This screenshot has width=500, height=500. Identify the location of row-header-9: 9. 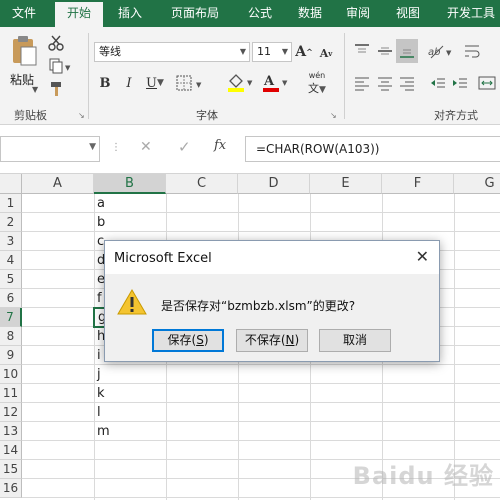
(11, 355).